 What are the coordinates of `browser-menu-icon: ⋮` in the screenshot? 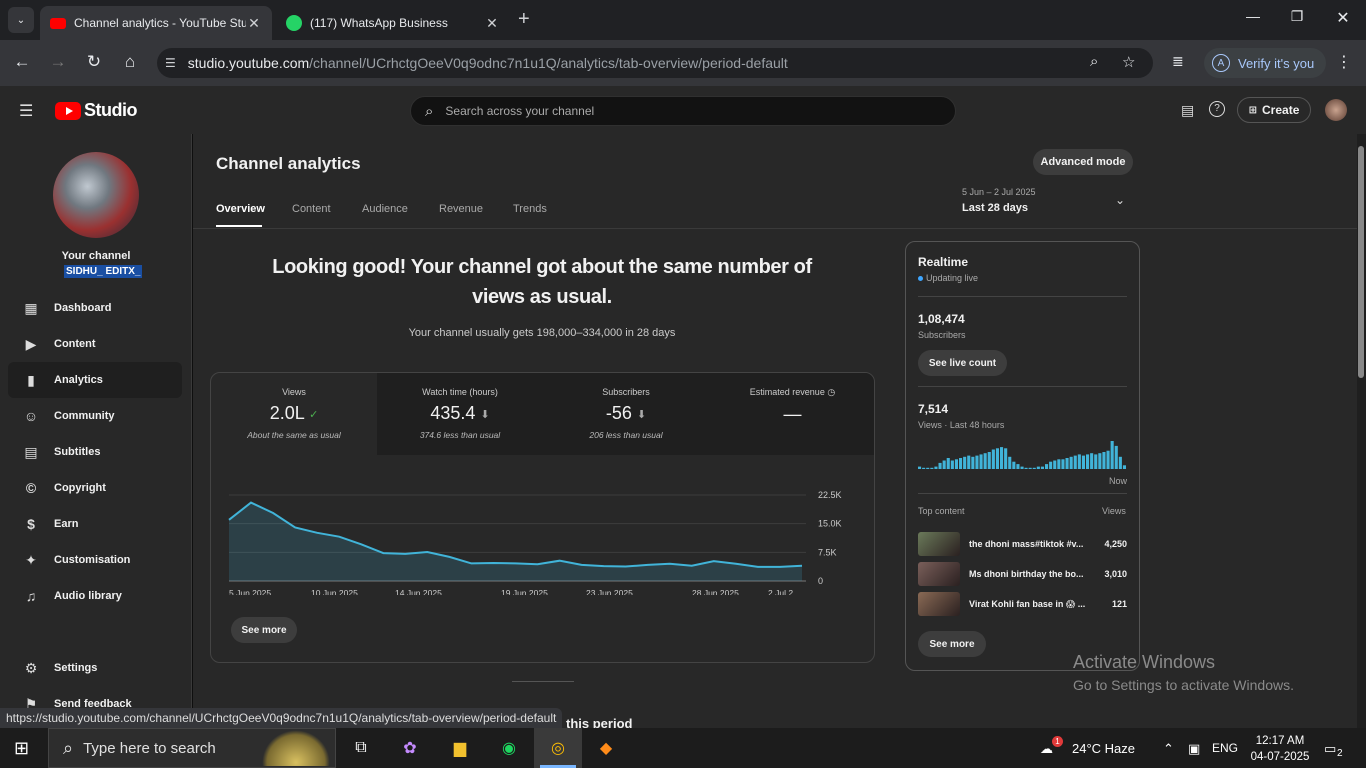 It's located at (1344, 62).